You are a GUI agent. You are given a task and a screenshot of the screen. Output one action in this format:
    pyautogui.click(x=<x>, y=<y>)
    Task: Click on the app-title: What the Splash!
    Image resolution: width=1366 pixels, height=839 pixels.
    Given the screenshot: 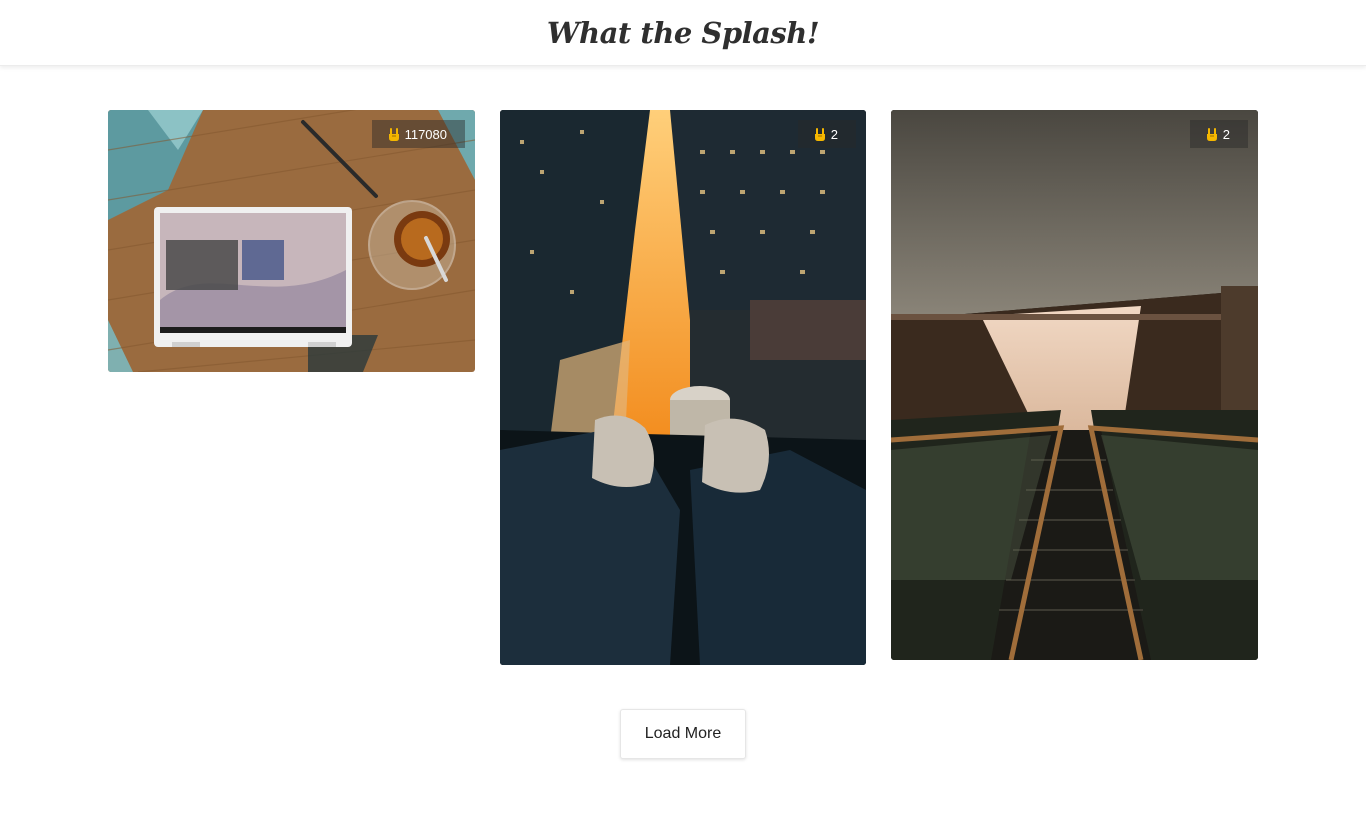 What is the action you would take?
    pyautogui.click(x=683, y=32)
    